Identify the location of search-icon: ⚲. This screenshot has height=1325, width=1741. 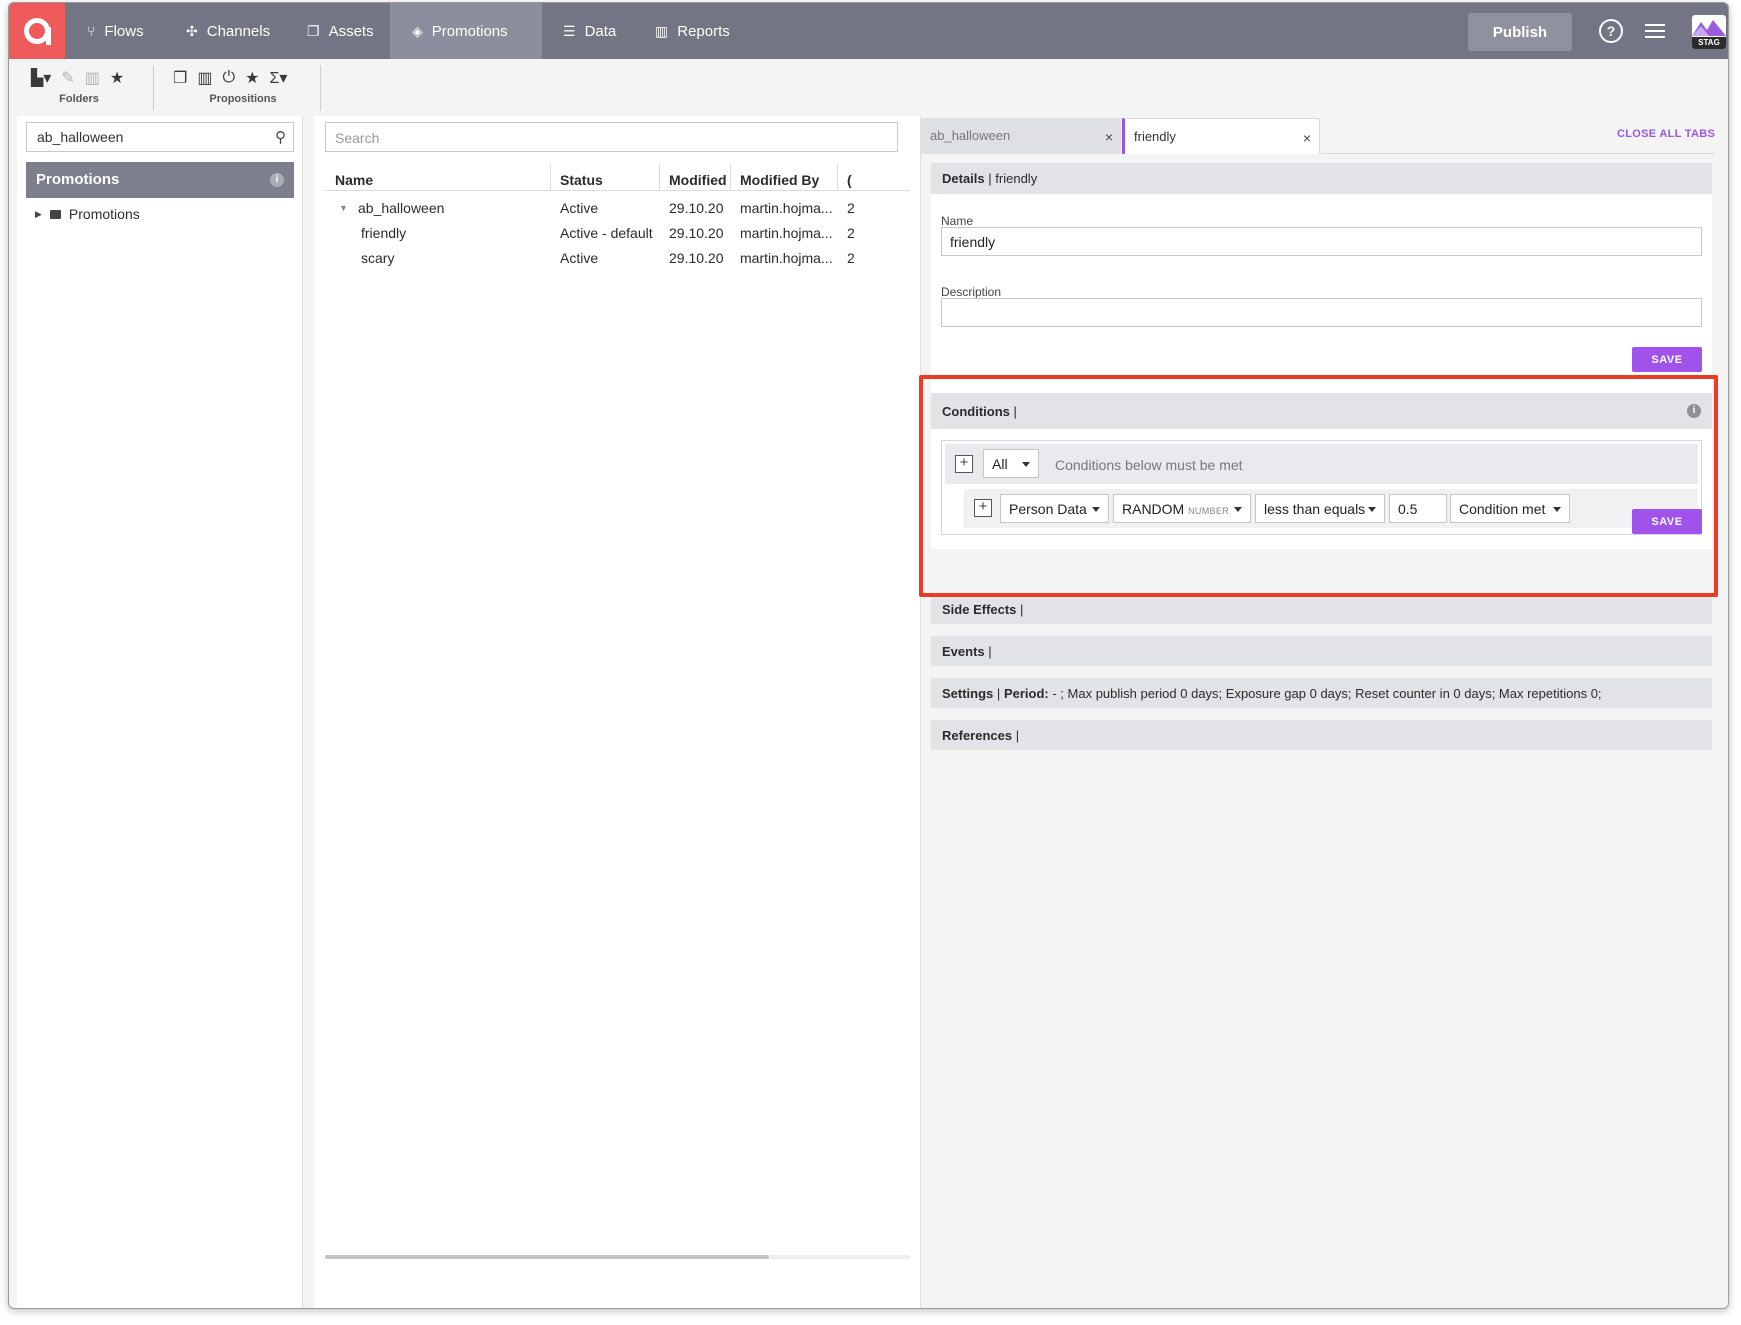
(280, 137).